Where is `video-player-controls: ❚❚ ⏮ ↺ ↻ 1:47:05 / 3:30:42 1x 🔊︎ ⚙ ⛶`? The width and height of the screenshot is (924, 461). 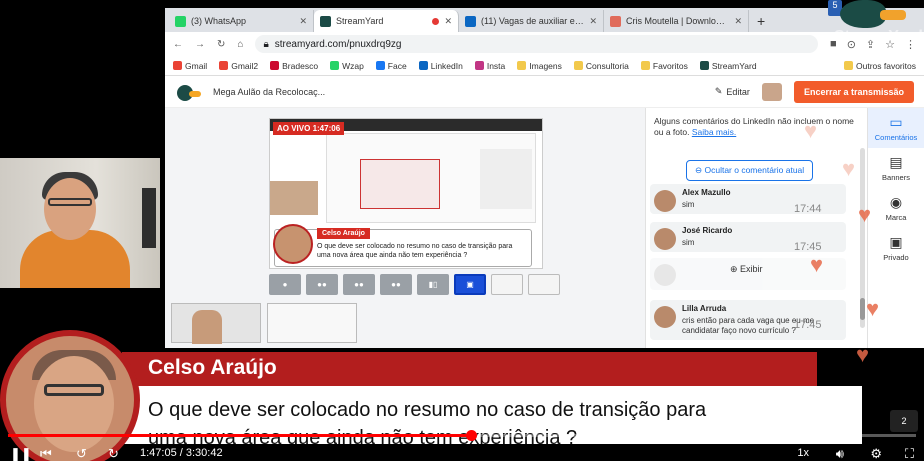
video-player-controls: ❚❚ ⏮ ↺ ↻ 1:47:05 / 3:30:42 1x 🔊︎ ⚙ ⛶ is located at coordinates (462, 444).